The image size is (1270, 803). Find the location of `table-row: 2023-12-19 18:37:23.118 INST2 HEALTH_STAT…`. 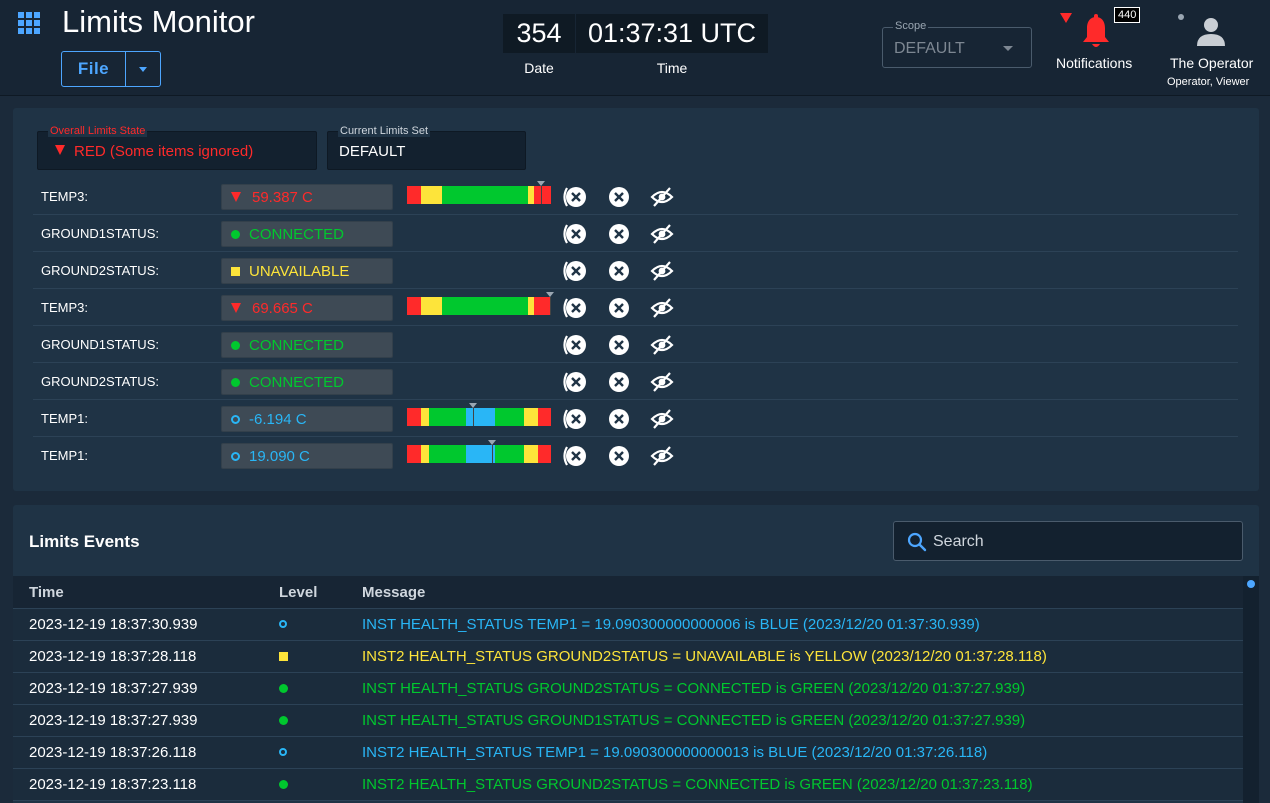

table-row: 2023-12-19 18:37:23.118 INST2 HEALTH_STAT… is located at coordinates (628, 785).